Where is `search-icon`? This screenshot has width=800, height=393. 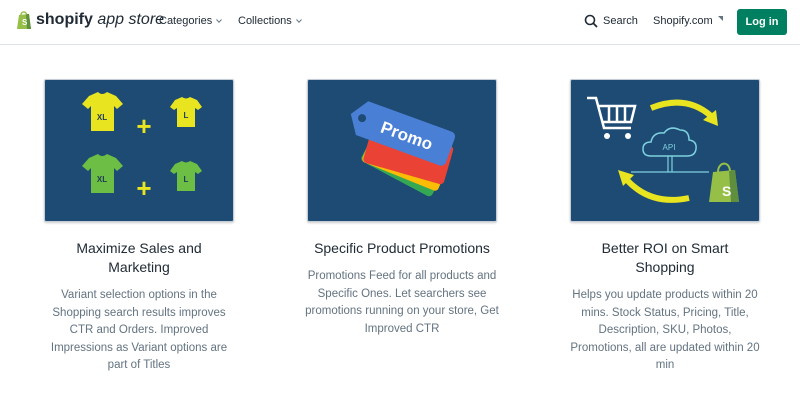
search-icon is located at coordinates (591, 21).